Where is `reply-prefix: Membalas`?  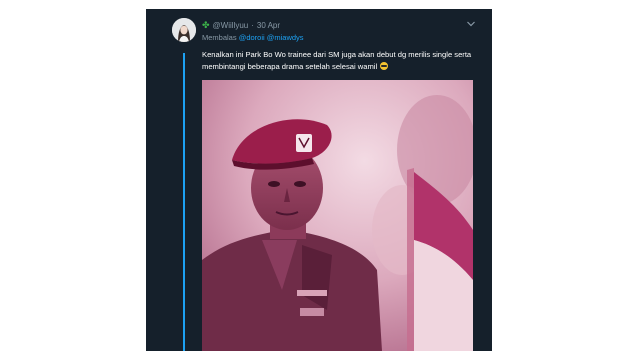
reply-prefix: Membalas is located at coordinates (219, 37).